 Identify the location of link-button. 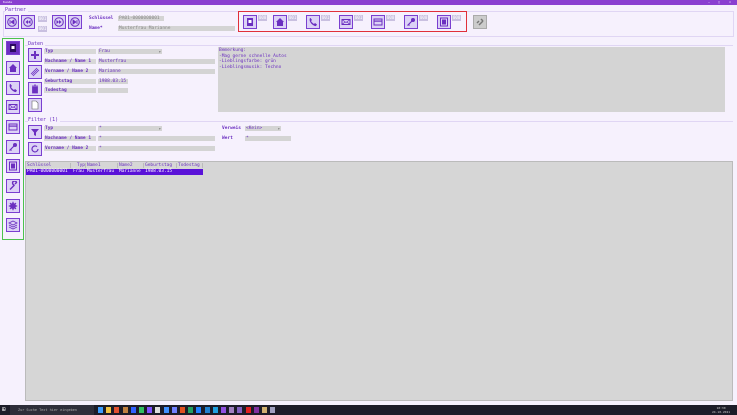
(480, 22).